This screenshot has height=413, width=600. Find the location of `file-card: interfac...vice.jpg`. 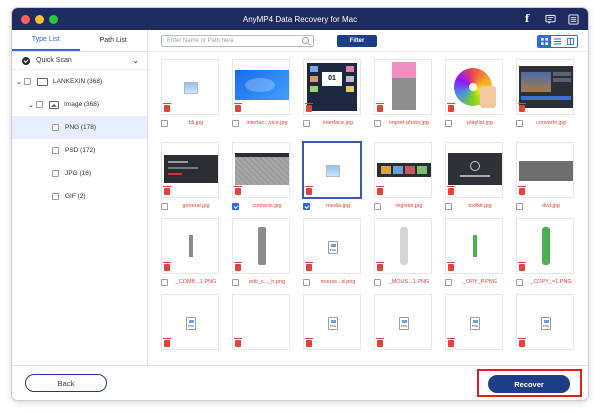

file-card: interfac...vice.jpg is located at coordinates (258, 92).